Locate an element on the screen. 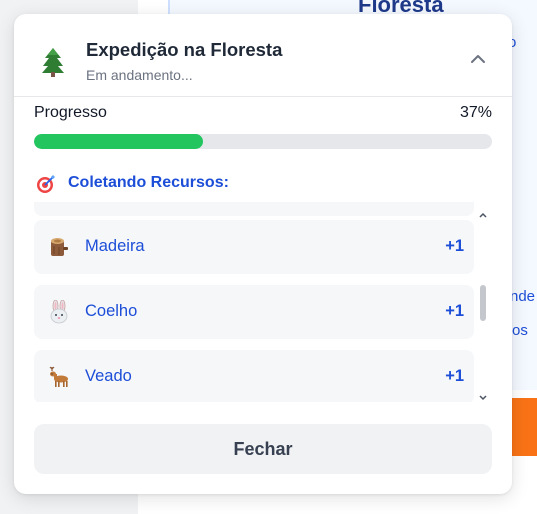  progress-bar is located at coordinates (263, 141).